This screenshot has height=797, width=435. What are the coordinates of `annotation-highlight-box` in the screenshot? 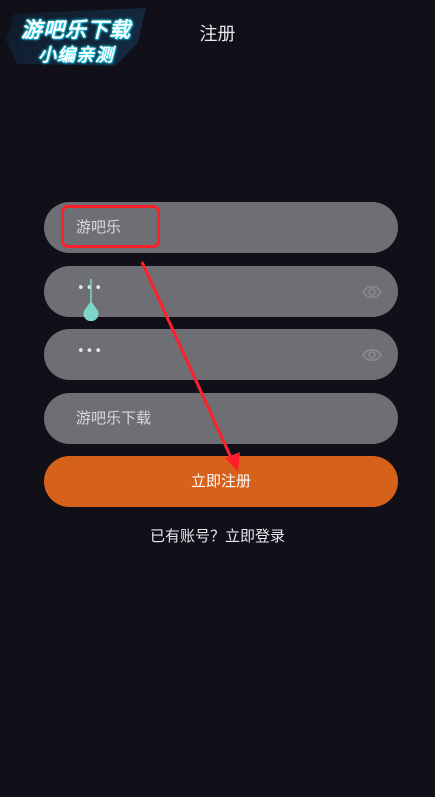 It's located at (110, 226).